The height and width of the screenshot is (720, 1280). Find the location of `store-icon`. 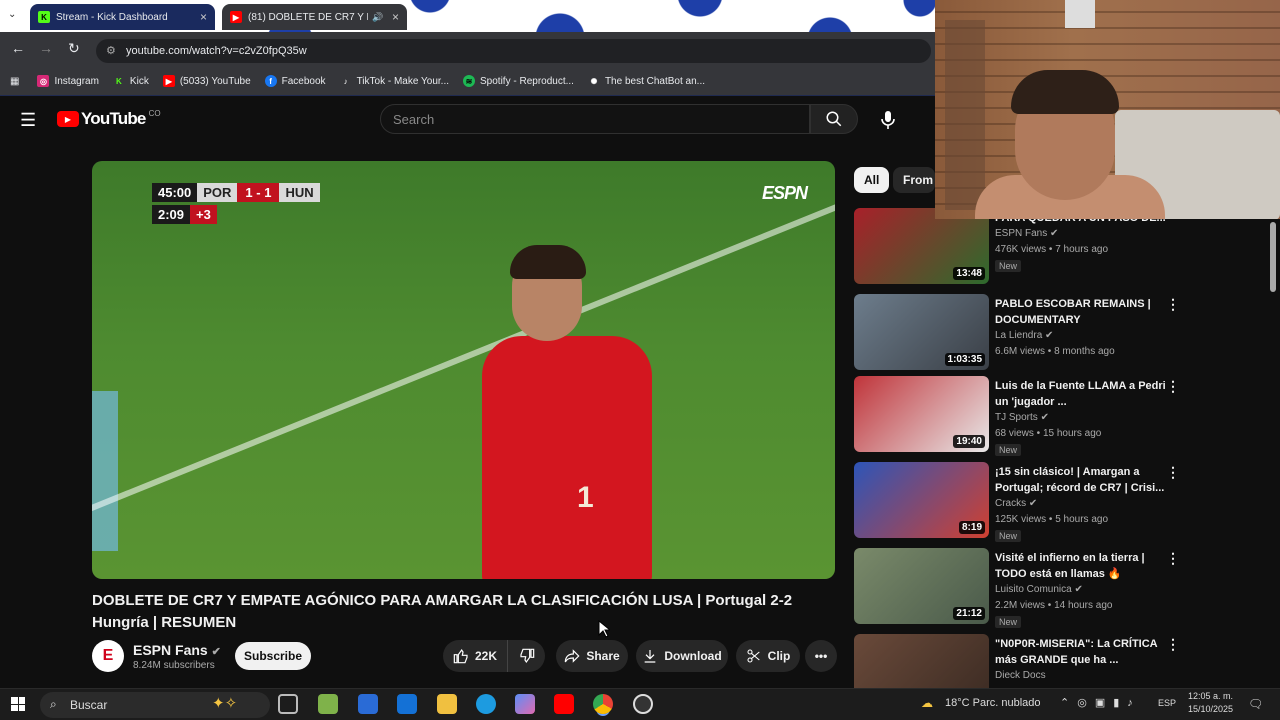

store-icon is located at coordinates (368, 704).